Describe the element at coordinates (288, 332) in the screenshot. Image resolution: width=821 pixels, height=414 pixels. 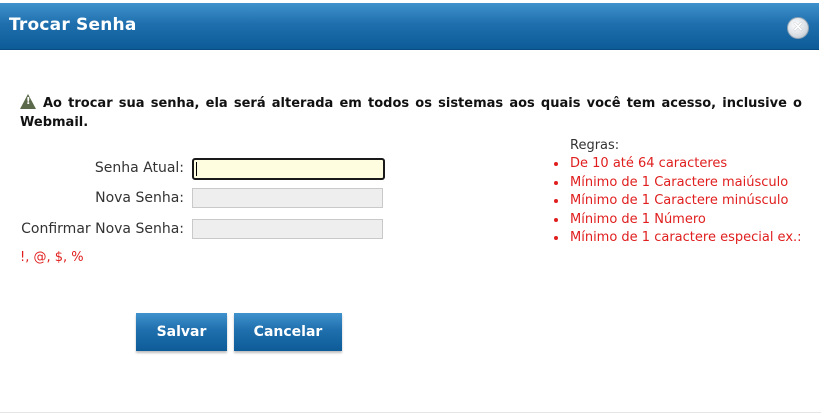
I see `cancel-button: Cancelar` at that location.